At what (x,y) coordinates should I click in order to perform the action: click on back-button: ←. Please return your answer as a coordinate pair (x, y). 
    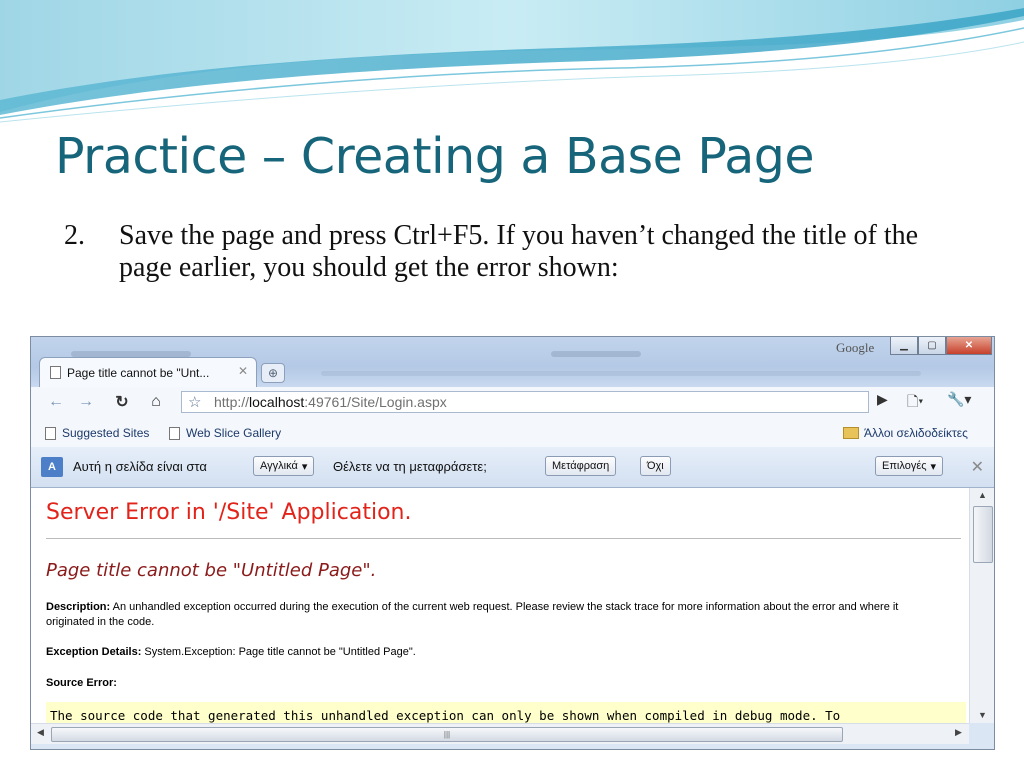
    Looking at the image, I should click on (56, 402).